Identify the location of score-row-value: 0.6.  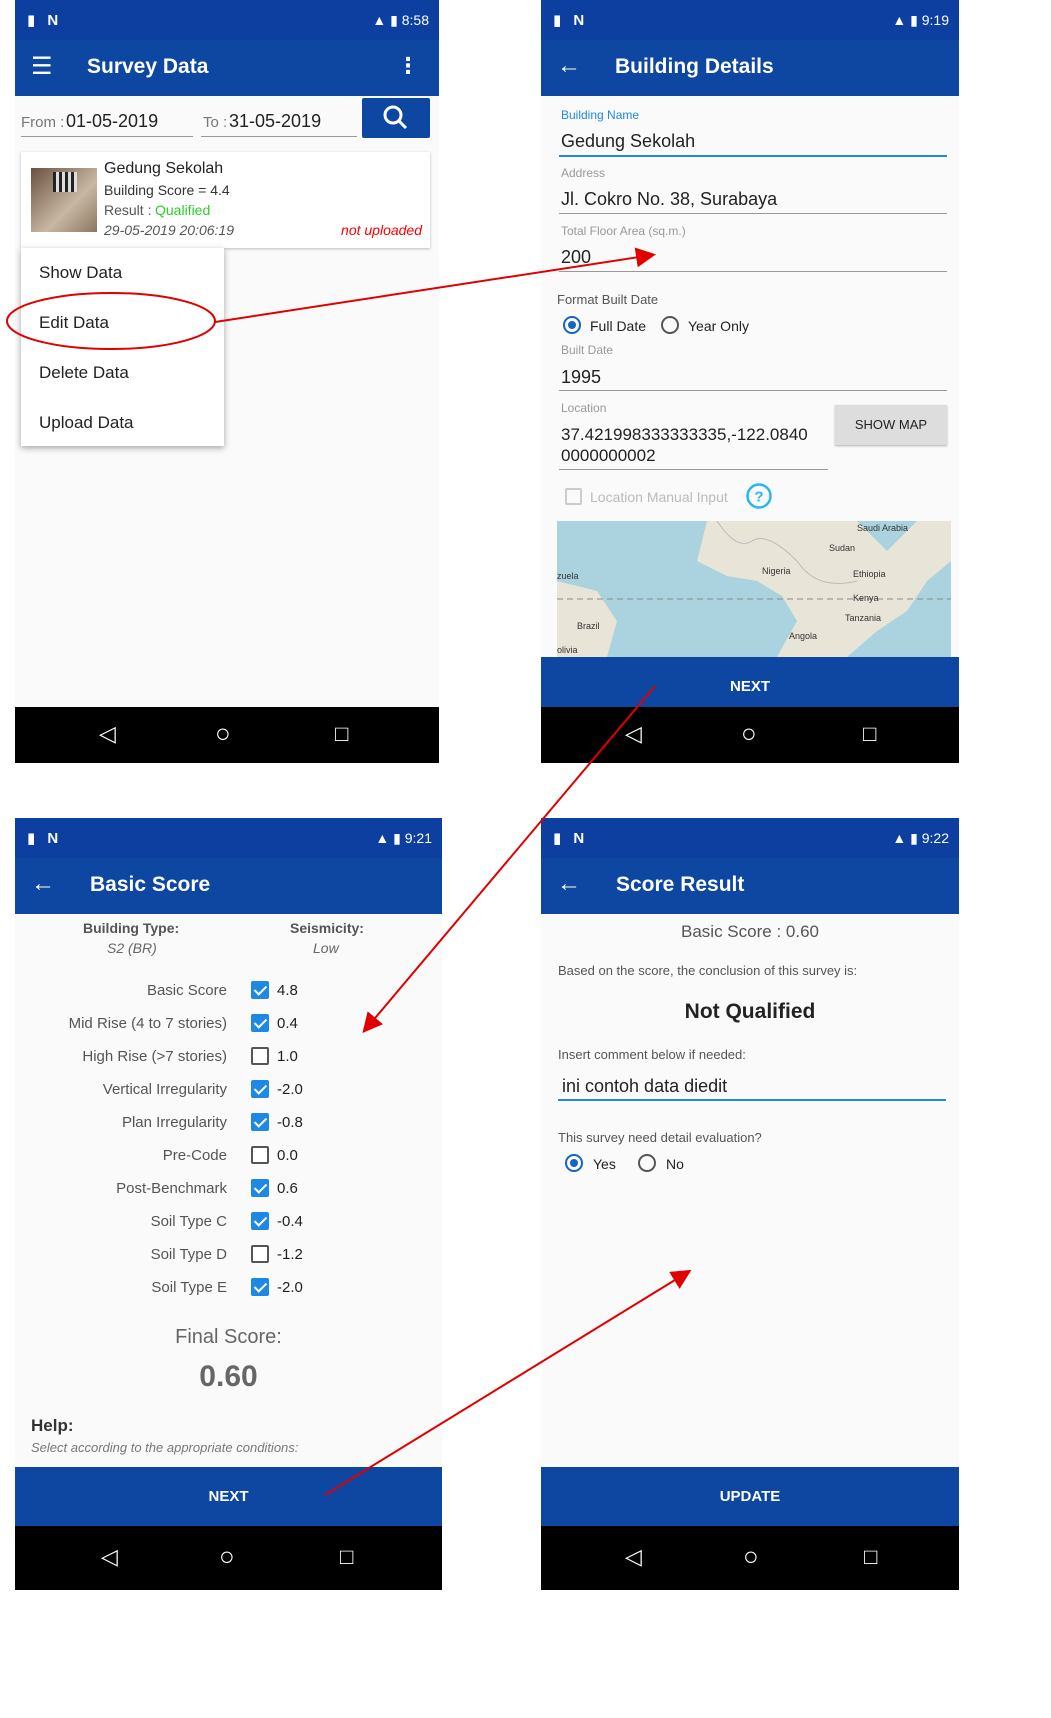
(287, 1188).